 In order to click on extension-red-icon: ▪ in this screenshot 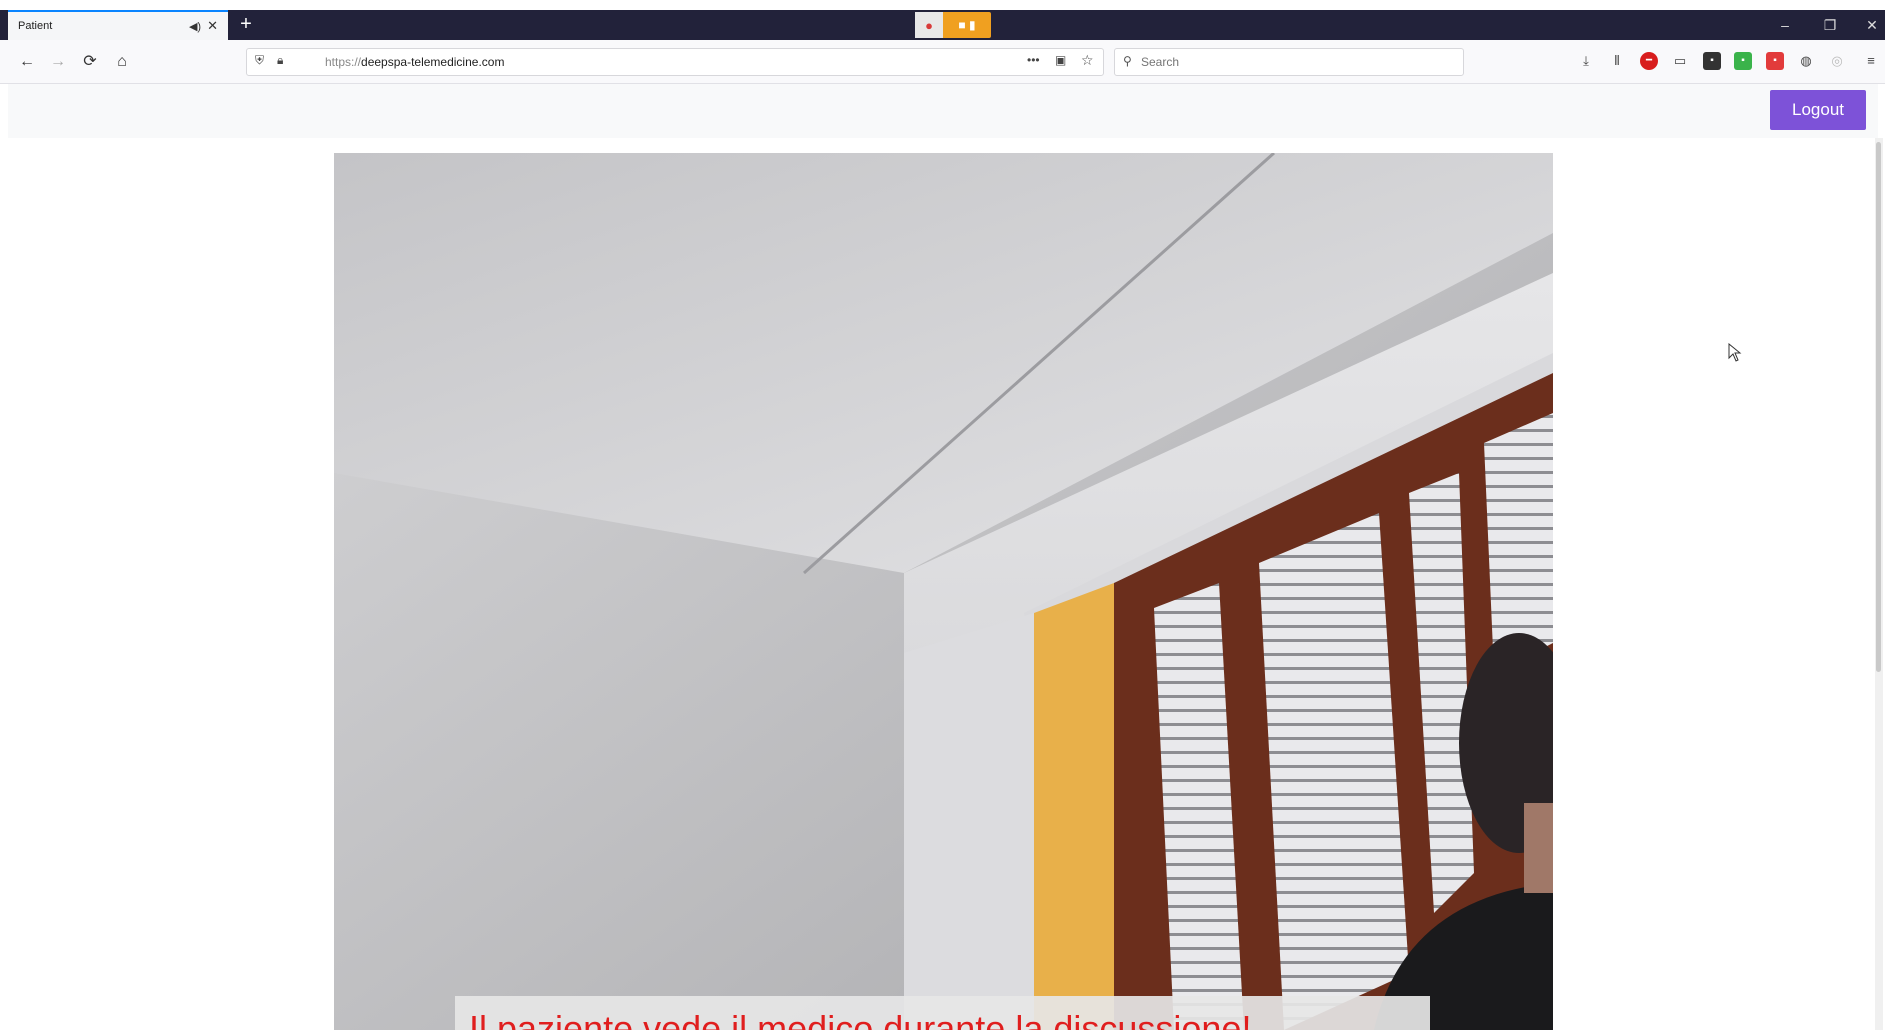, I will do `click(1775, 61)`.